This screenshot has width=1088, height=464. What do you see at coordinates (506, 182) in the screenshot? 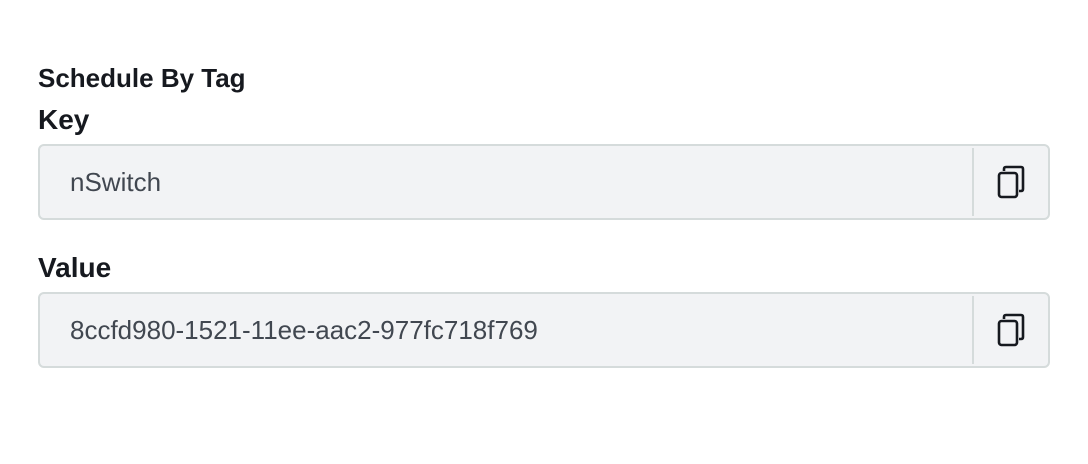
I see `key-input` at bounding box center [506, 182].